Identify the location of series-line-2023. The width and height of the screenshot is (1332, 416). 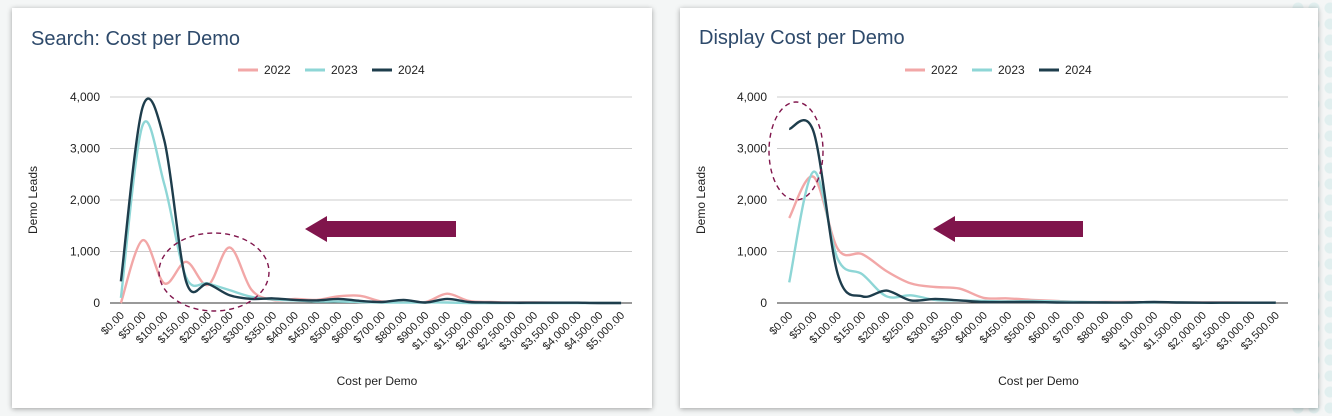
(1032, 237).